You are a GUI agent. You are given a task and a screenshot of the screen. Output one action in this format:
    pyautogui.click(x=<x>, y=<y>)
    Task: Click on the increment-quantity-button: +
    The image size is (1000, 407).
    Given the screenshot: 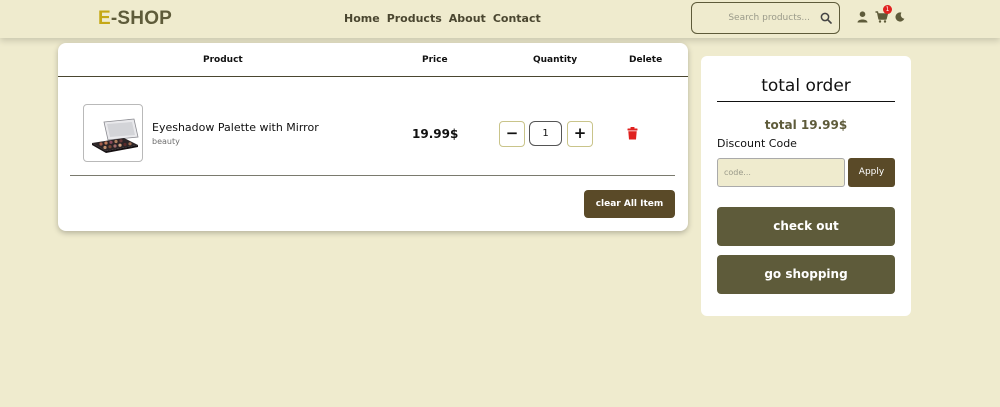 What is the action you would take?
    pyautogui.click(x=580, y=134)
    